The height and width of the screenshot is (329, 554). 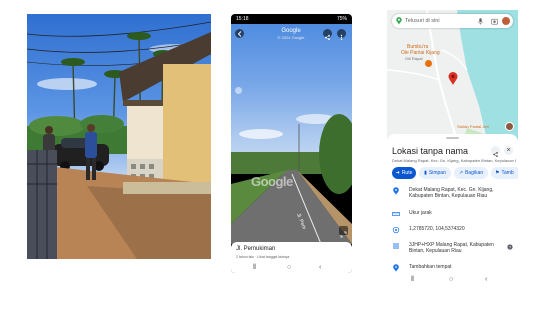 What do you see at coordinates (425, 173) in the screenshot?
I see `bookmark-icon: ▮` at bounding box center [425, 173].